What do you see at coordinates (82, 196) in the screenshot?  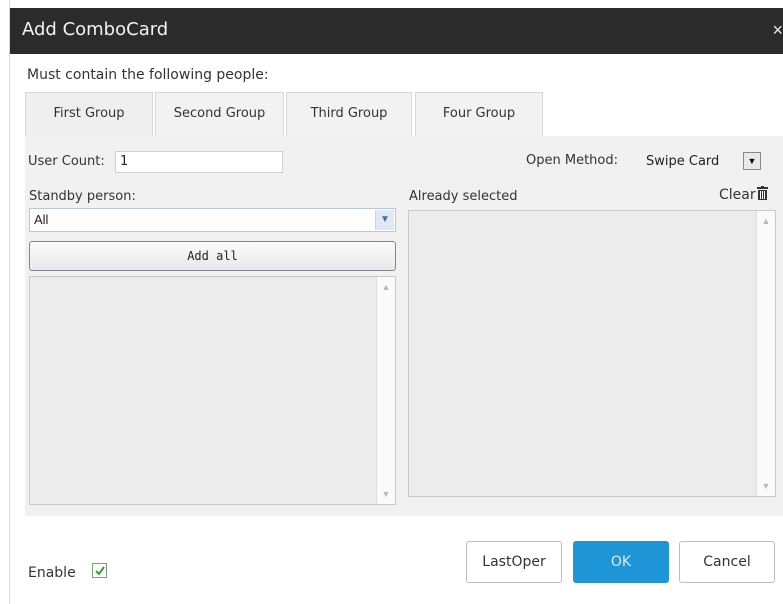 I see `standby-label: Standby person:` at bounding box center [82, 196].